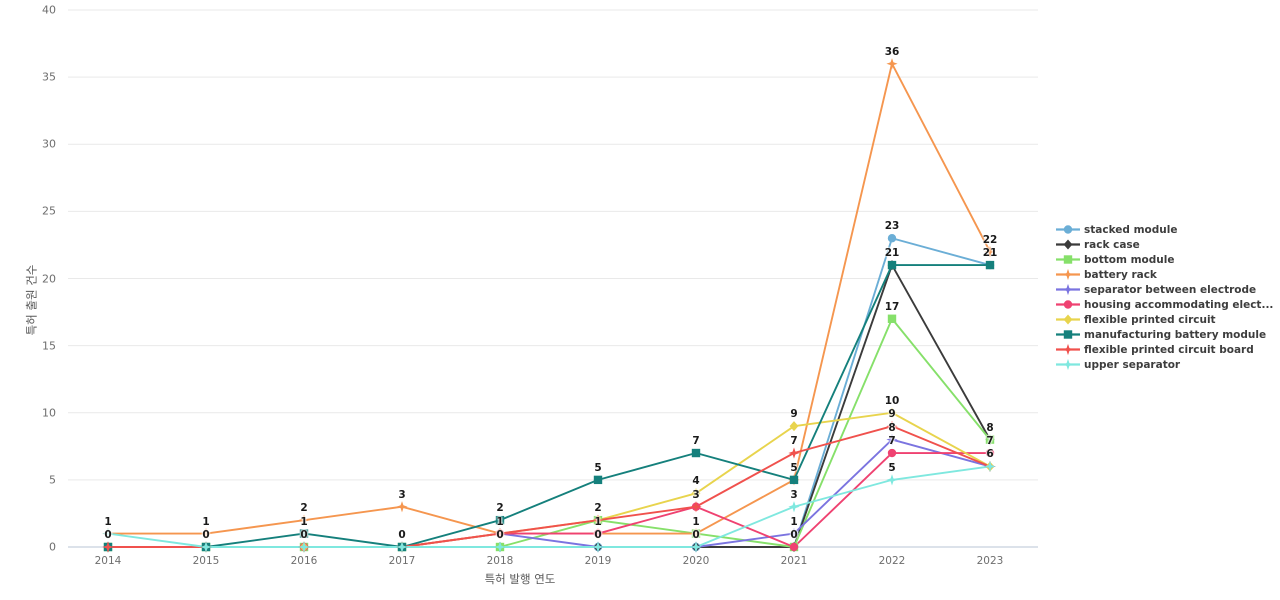 This screenshot has height=600, width=1280. Describe the element at coordinates (49, 10) in the screenshot. I see `y-axis-tick: 40` at that location.